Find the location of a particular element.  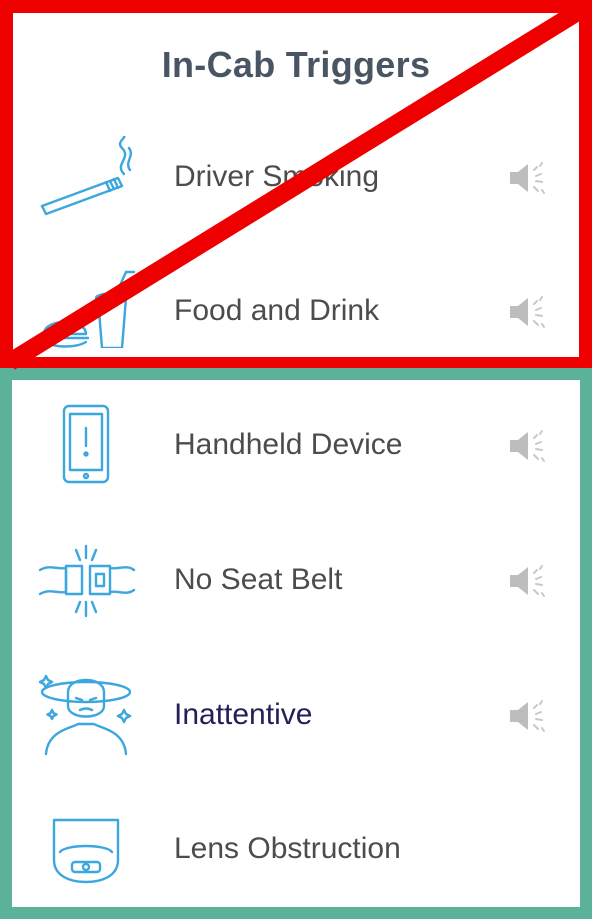

trigger-label-no-seat-belt: No Seat Belt is located at coordinates (258, 579).